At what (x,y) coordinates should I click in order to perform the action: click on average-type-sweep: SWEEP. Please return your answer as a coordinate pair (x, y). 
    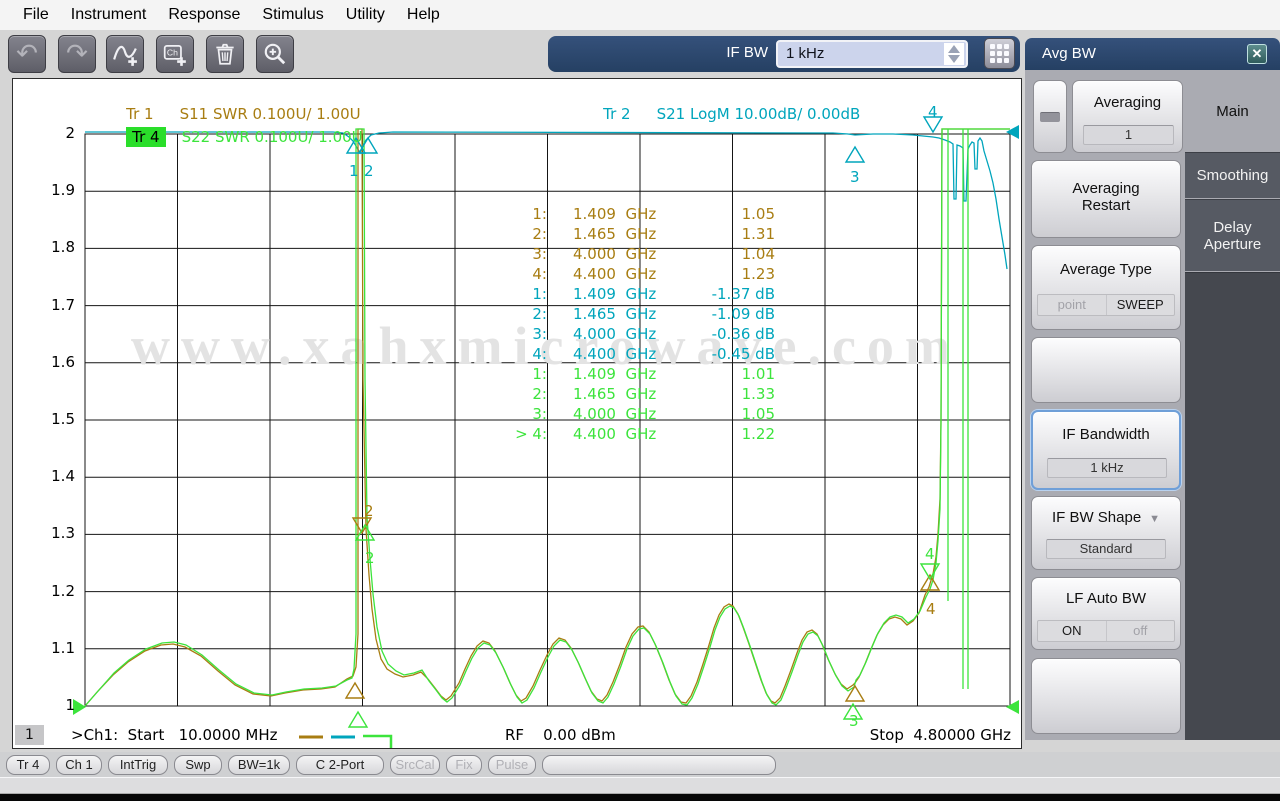
    Looking at the image, I should click on (1141, 305).